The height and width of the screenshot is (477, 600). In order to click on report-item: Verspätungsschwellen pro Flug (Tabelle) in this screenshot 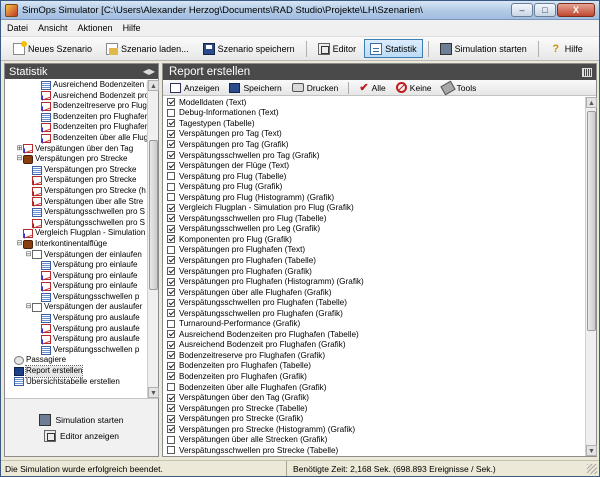, I will do `click(374, 218)`.